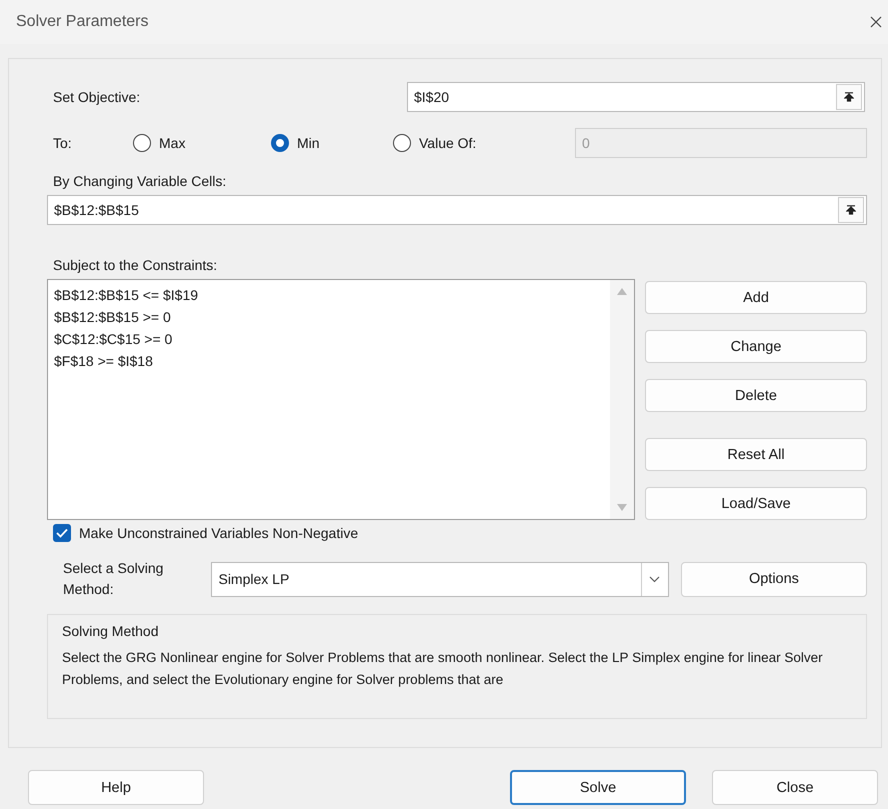 The width and height of the screenshot is (888, 809). What do you see at coordinates (795, 787) in the screenshot?
I see `dialog-button: Close` at bounding box center [795, 787].